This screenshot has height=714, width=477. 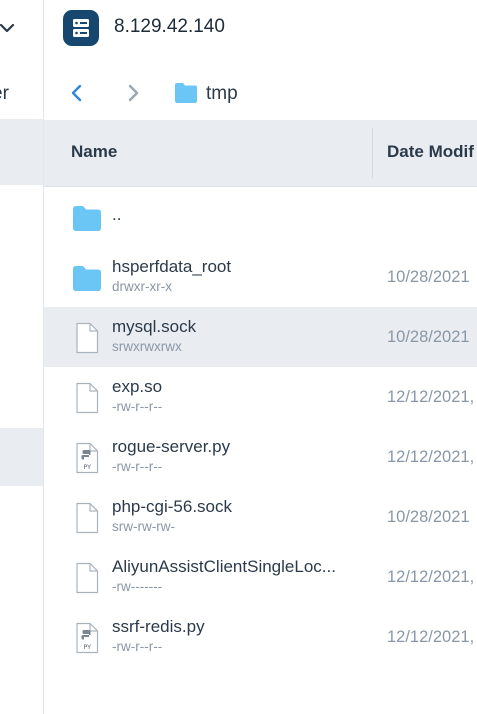 What do you see at coordinates (94, 152) in the screenshot?
I see `column-header-name: Name` at bounding box center [94, 152].